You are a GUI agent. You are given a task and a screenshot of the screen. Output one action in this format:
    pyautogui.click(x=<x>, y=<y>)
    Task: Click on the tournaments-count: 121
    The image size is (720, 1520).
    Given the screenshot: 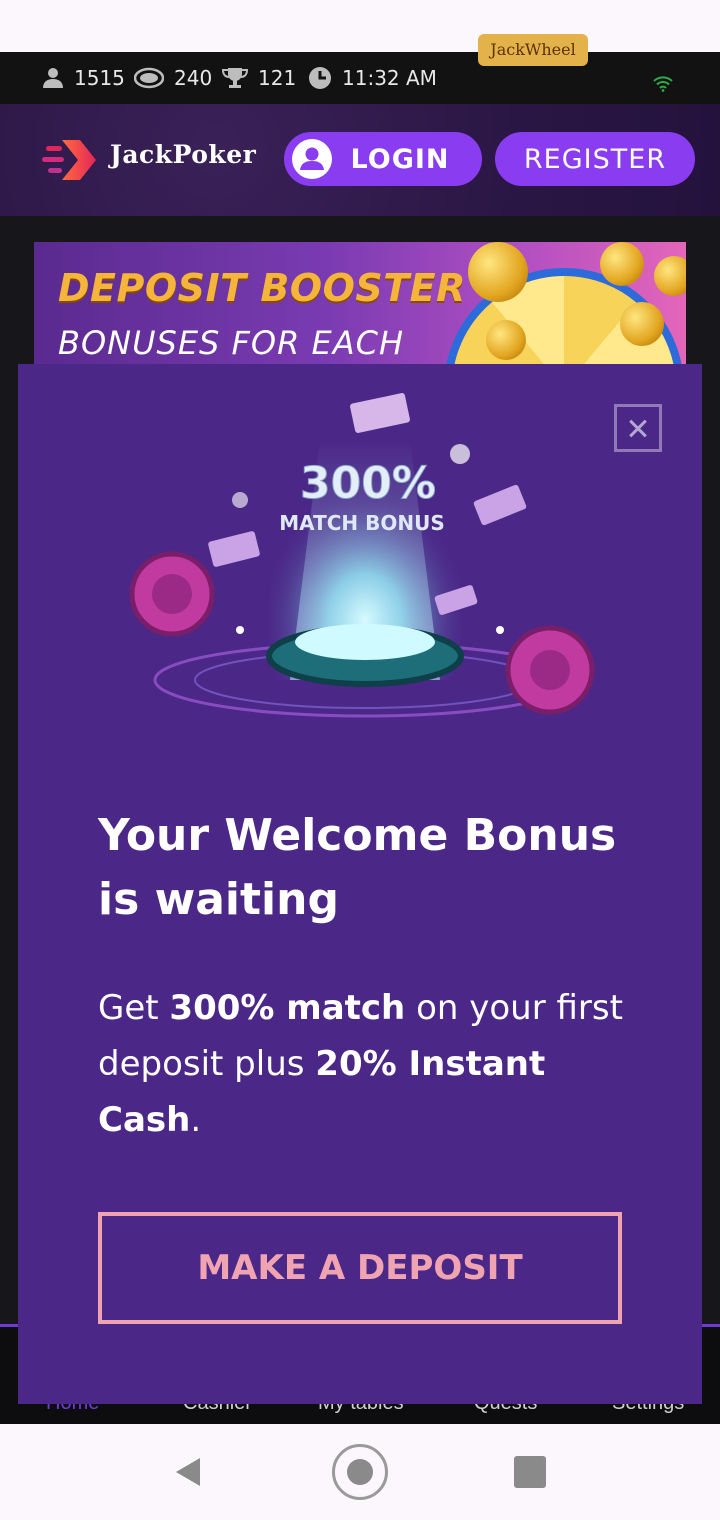 What is the action you would take?
    pyautogui.click(x=277, y=78)
    